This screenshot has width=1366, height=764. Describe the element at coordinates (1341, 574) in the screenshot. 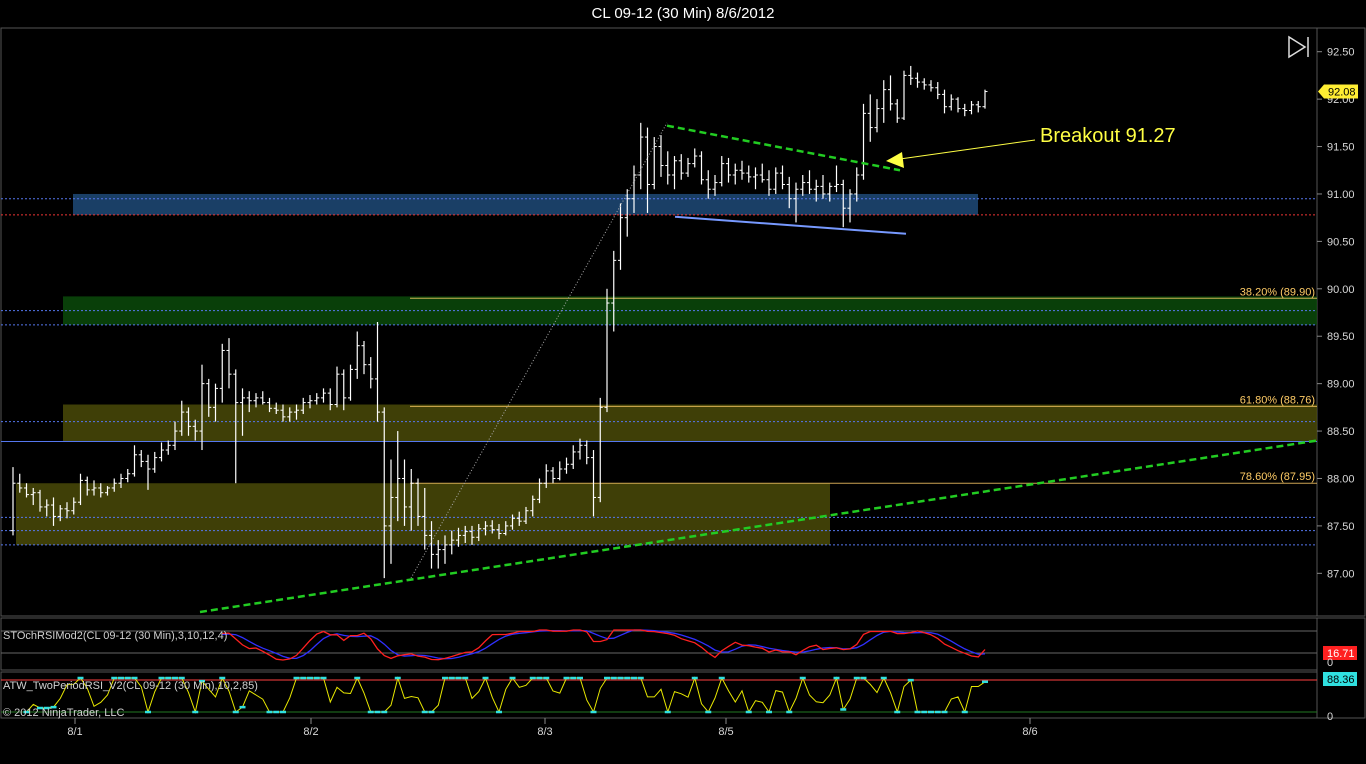

I see `y-tick-label: 87.00` at that location.